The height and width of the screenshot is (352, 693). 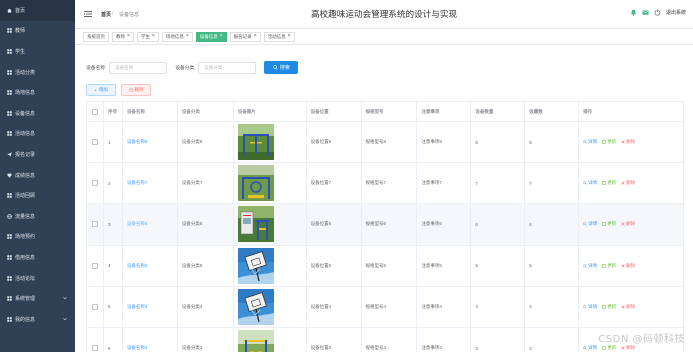 I want to click on sidebar-item: 活动信息, so click(x=37, y=134).